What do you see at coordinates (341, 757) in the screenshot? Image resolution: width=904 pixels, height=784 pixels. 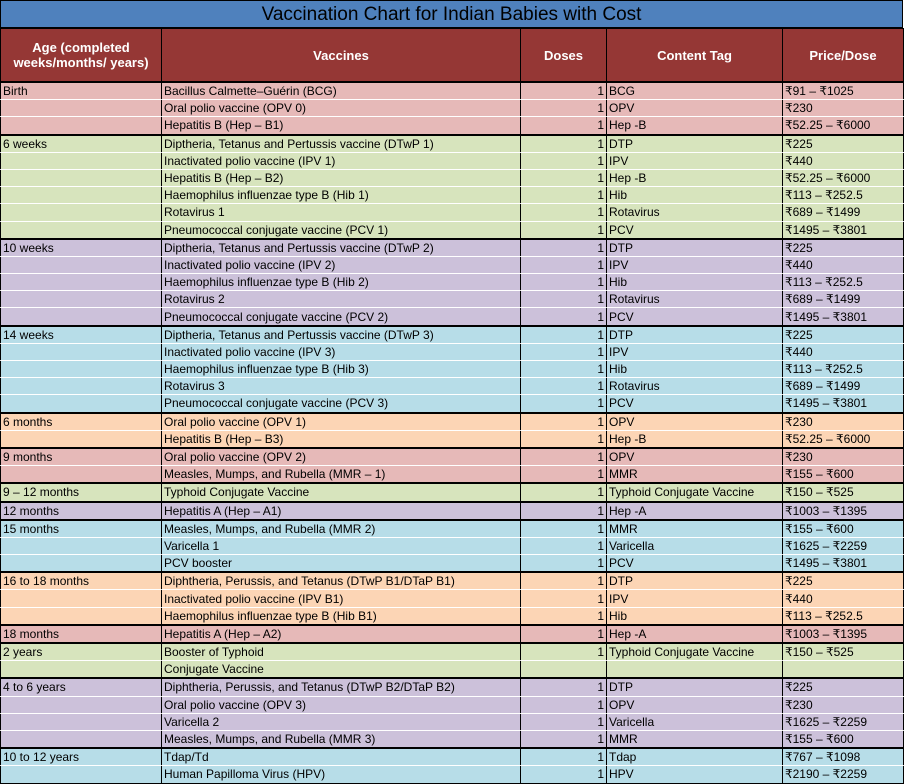 I see `cell-vaccine: Tdap/Td` at bounding box center [341, 757].